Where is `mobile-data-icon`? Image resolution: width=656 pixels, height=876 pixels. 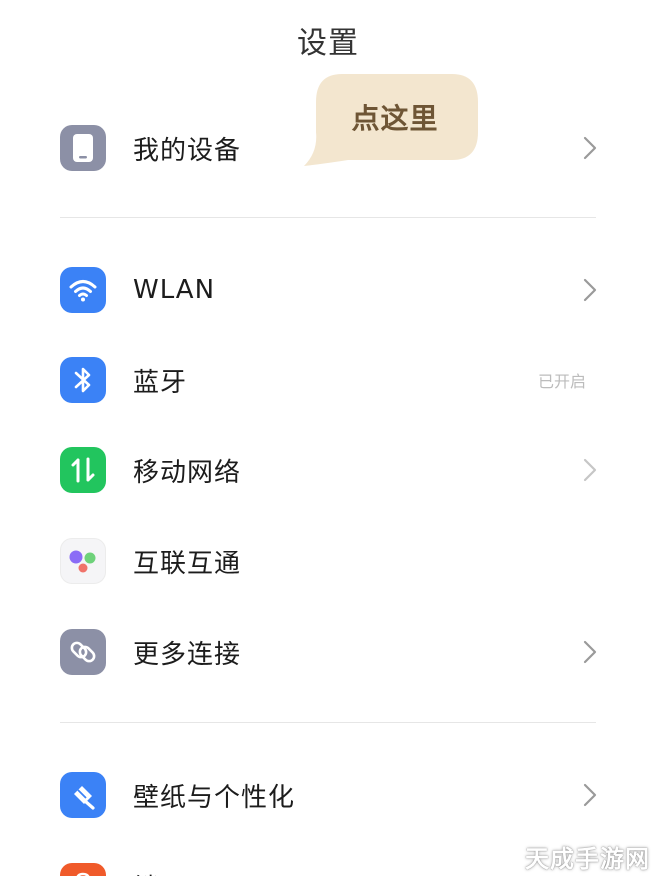
mobile-data-icon is located at coordinates (83, 470).